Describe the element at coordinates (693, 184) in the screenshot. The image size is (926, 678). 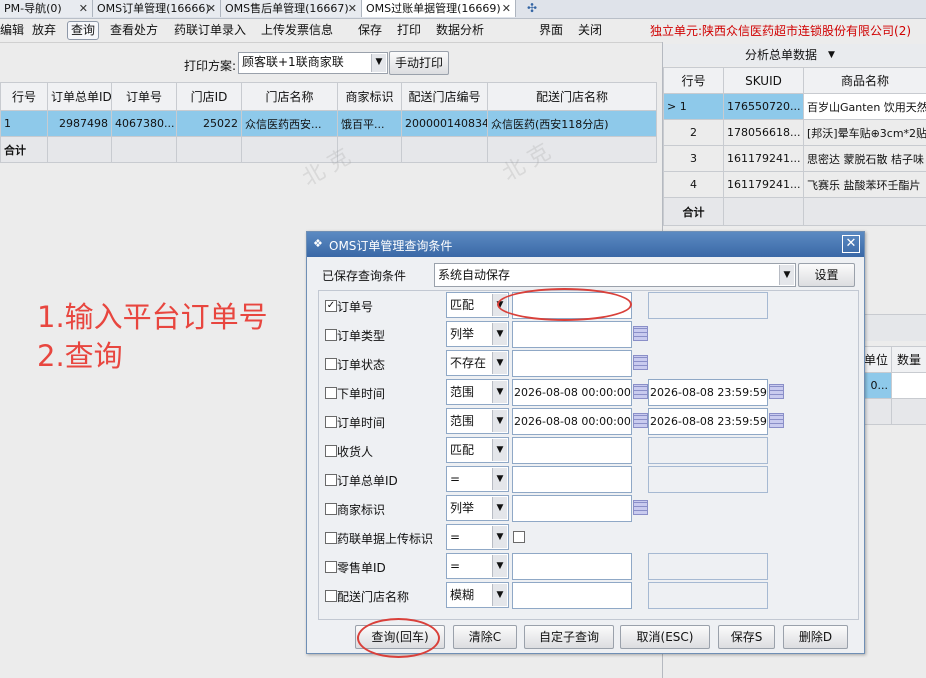
I see `cell: 4` at that location.